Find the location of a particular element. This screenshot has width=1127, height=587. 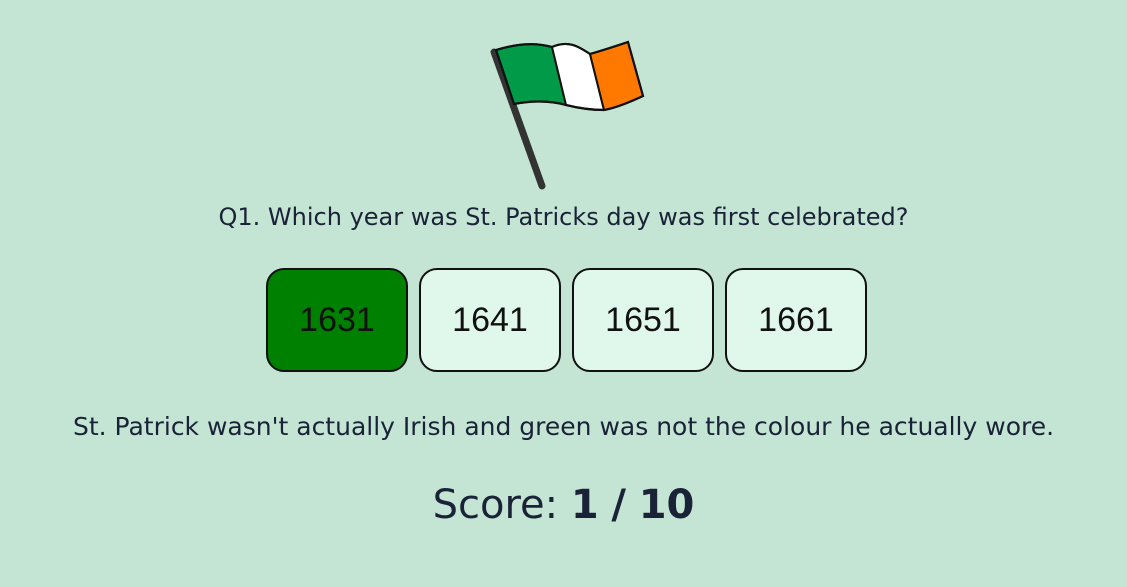

answer-button-1641: 1641 is located at coordinates (490, 320).